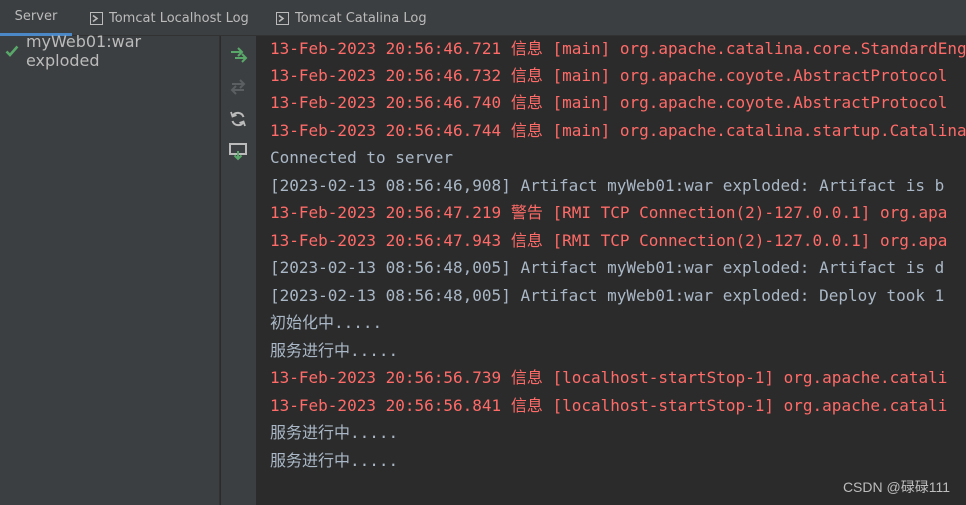  I want to click on check-icon, so click(12, 51).